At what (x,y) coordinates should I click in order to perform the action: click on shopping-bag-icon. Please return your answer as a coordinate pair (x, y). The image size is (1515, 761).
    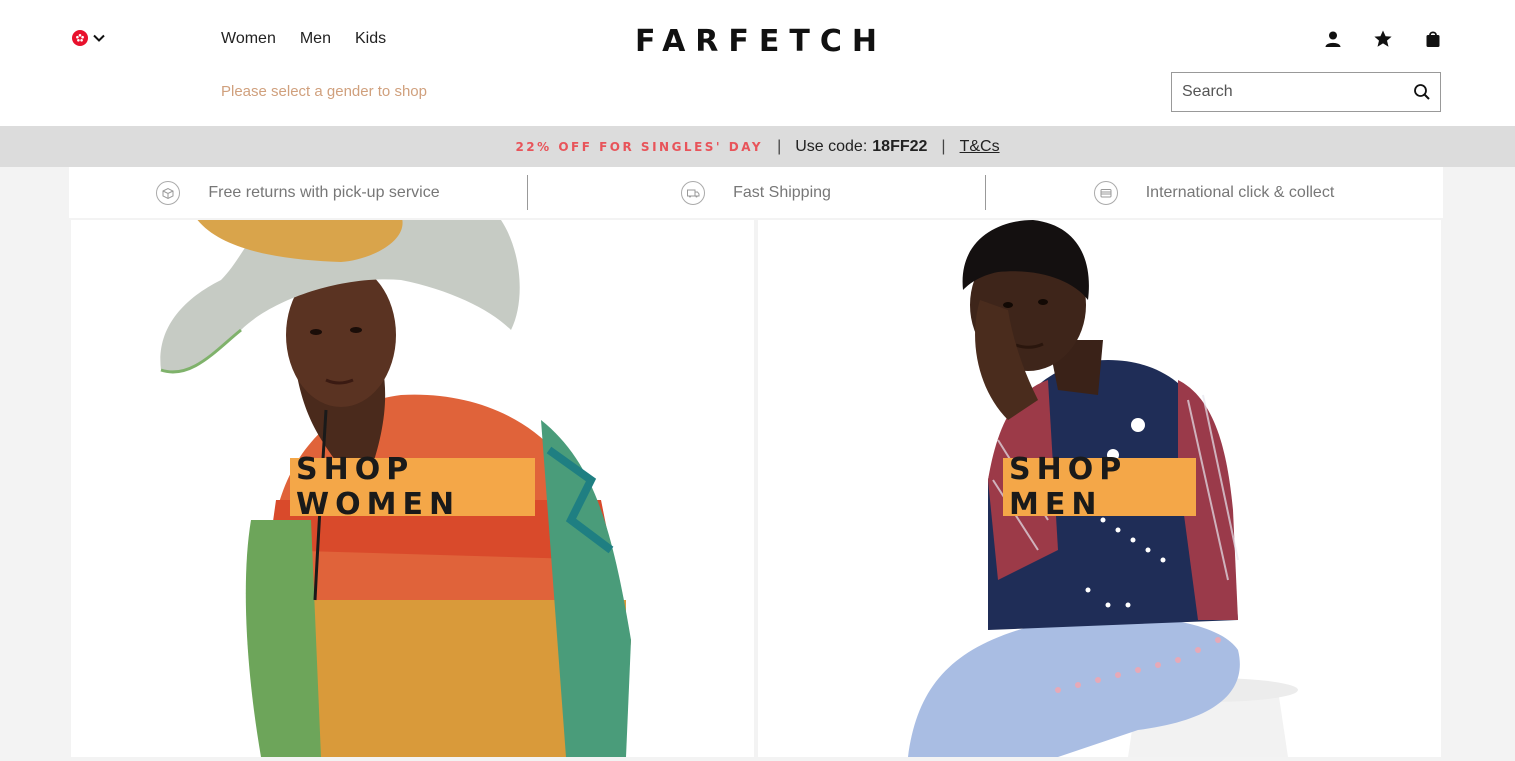
    Looking at the image, I should click on (1433, 39).